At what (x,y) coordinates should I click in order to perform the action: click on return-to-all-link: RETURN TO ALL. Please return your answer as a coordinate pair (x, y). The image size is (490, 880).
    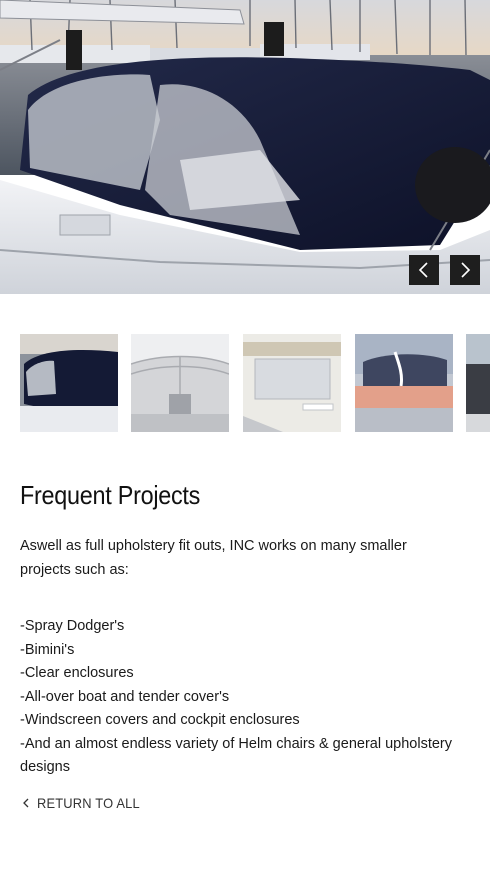
    Looking at the image, I should click on (84, 803).